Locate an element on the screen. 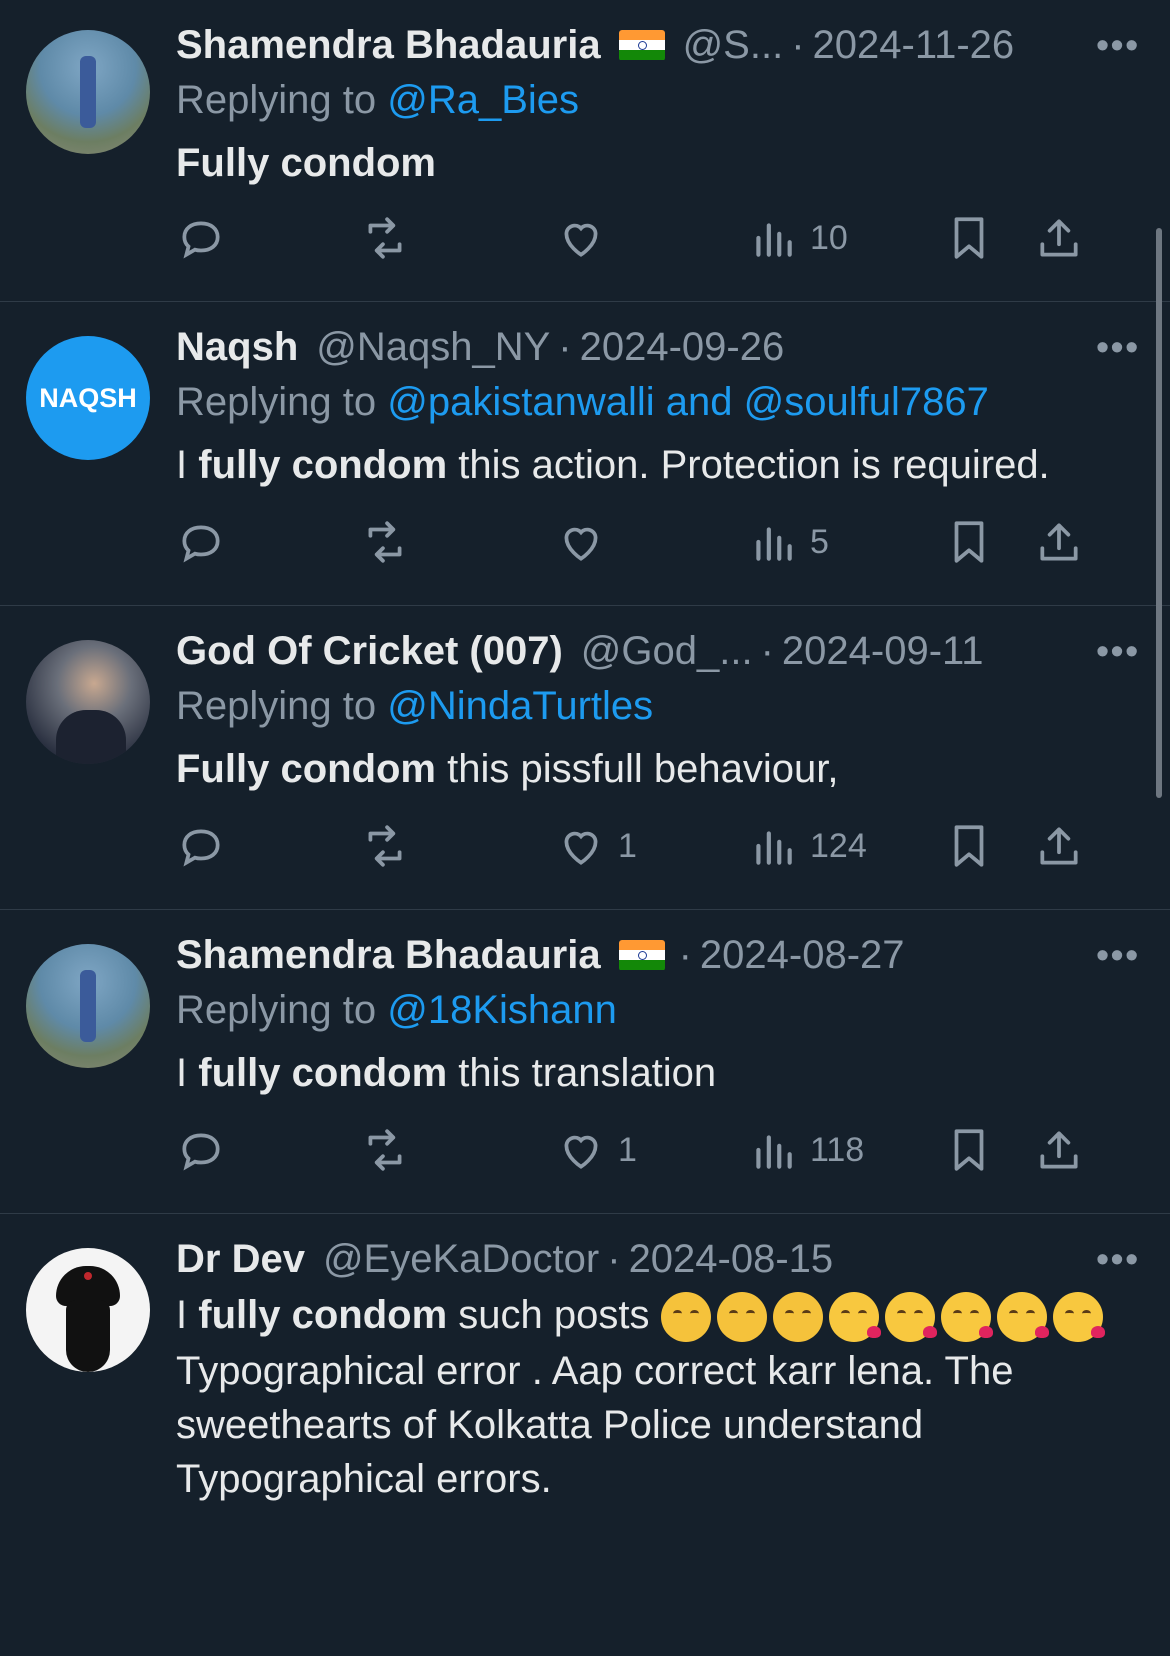 This screenshot has width=1170, height=1656. replying-to: Replying to @Ra_Bies is located at coordinates (378, 100).